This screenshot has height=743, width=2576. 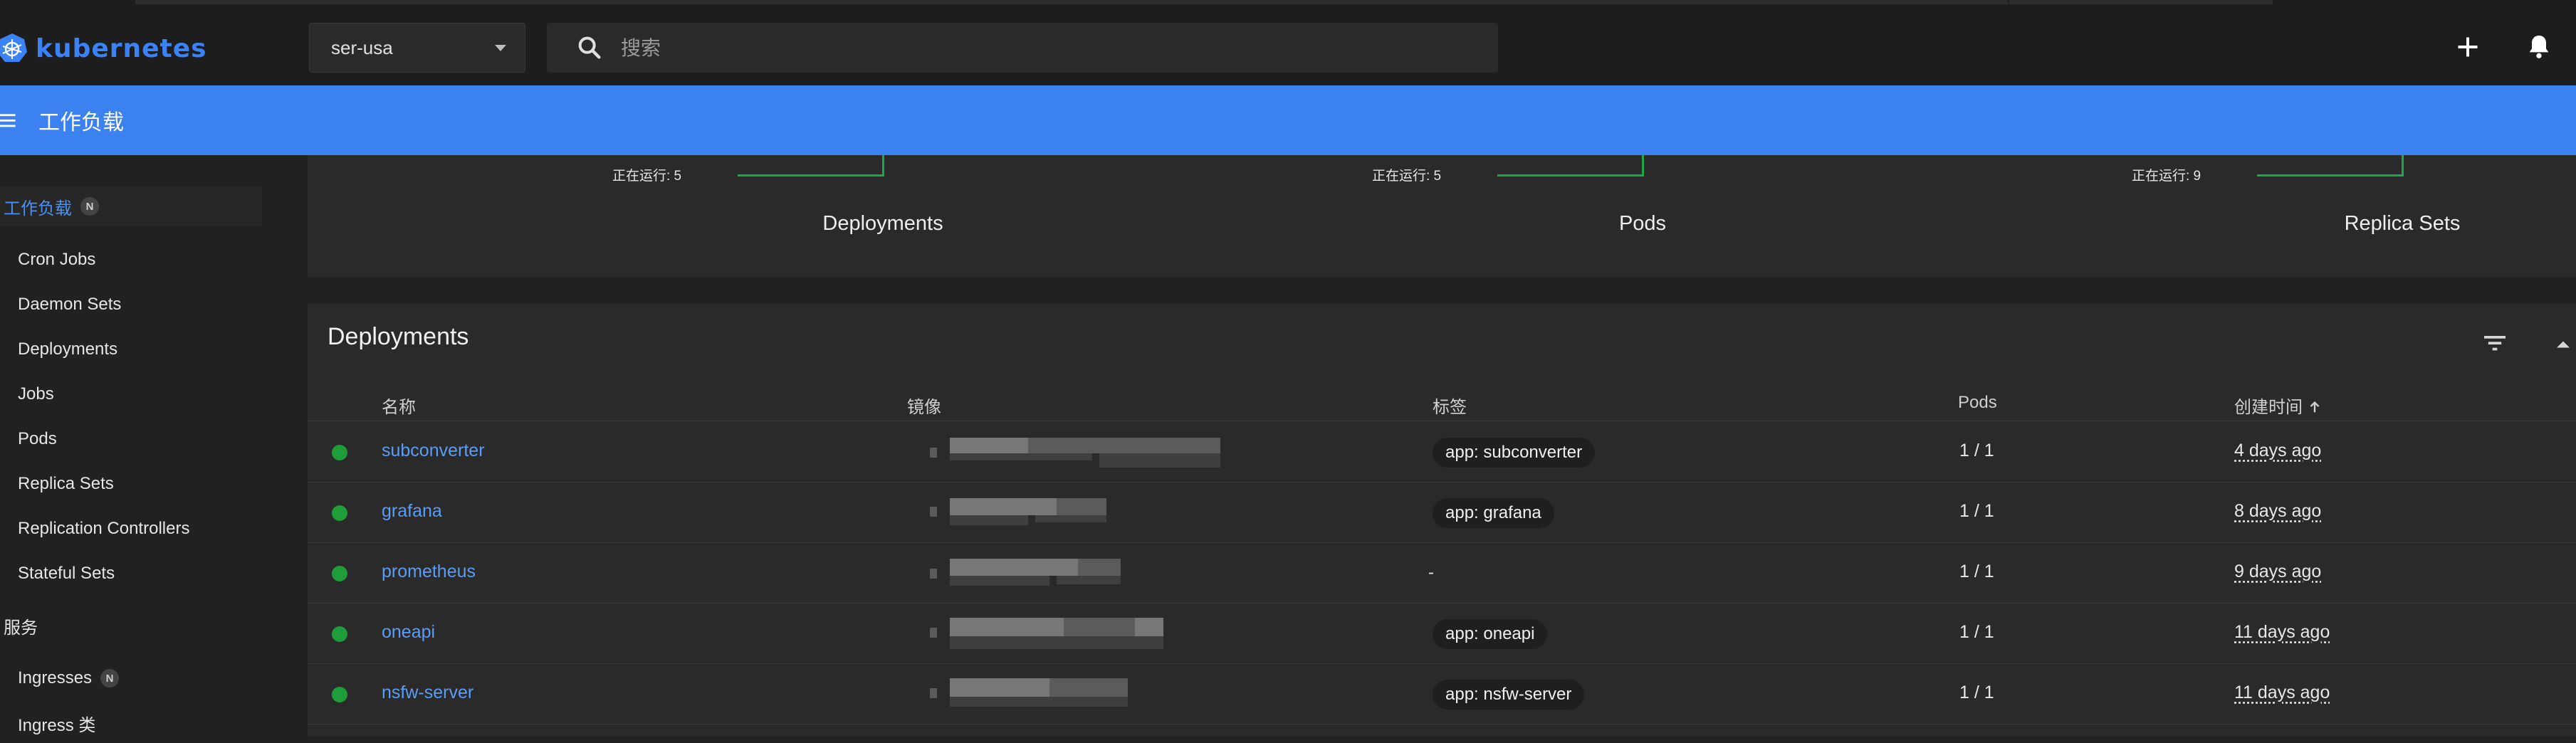 What do you see at coordinates (1450, 408) in the screenshot?
I see `column-header-labels: 标签` at bounding box center [1450, 408].